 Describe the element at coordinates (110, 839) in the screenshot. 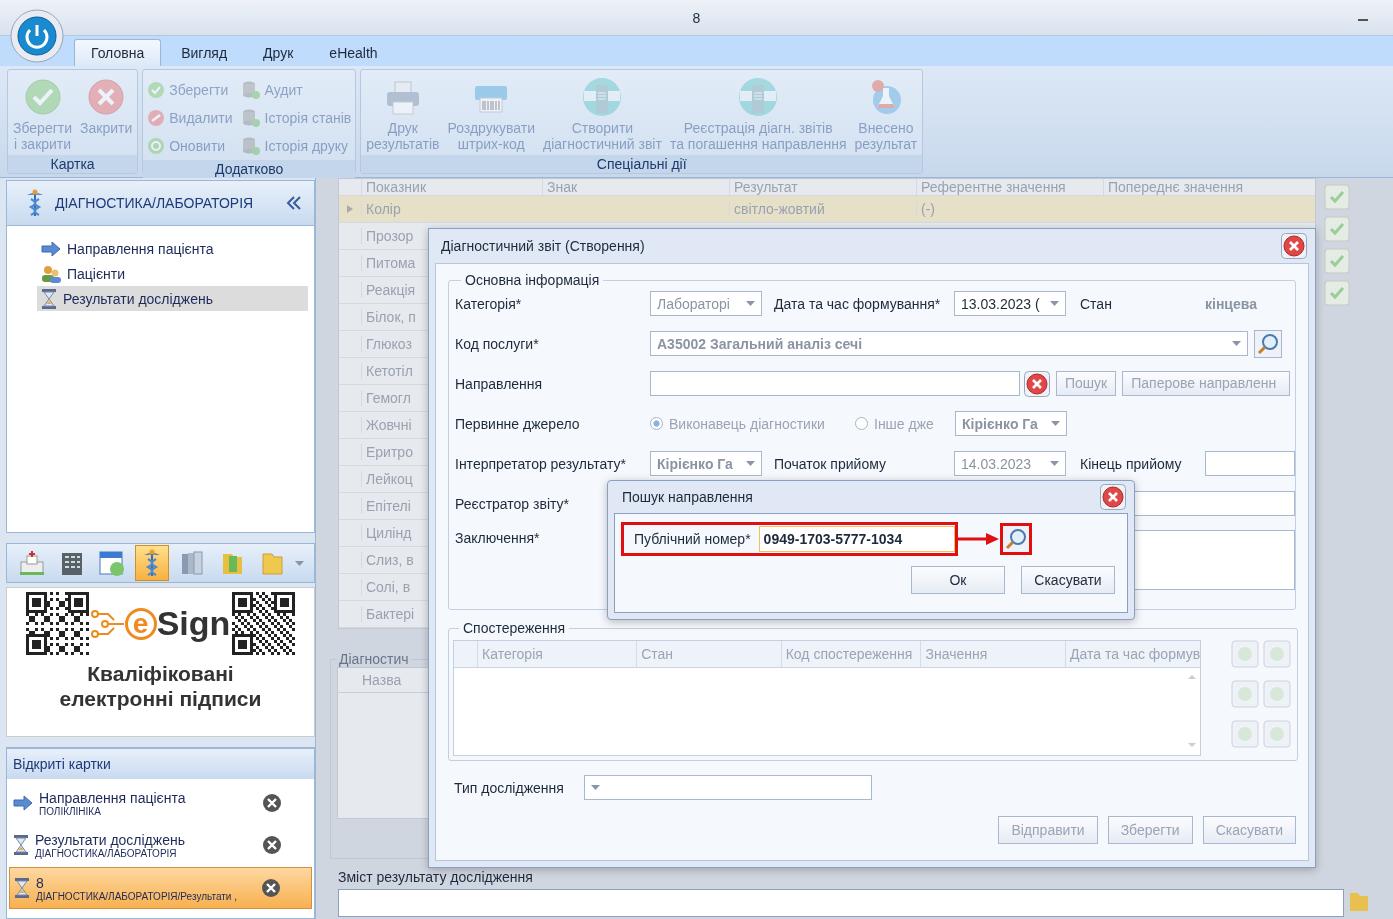

I see `card-title: Результати досліджень` at that location.